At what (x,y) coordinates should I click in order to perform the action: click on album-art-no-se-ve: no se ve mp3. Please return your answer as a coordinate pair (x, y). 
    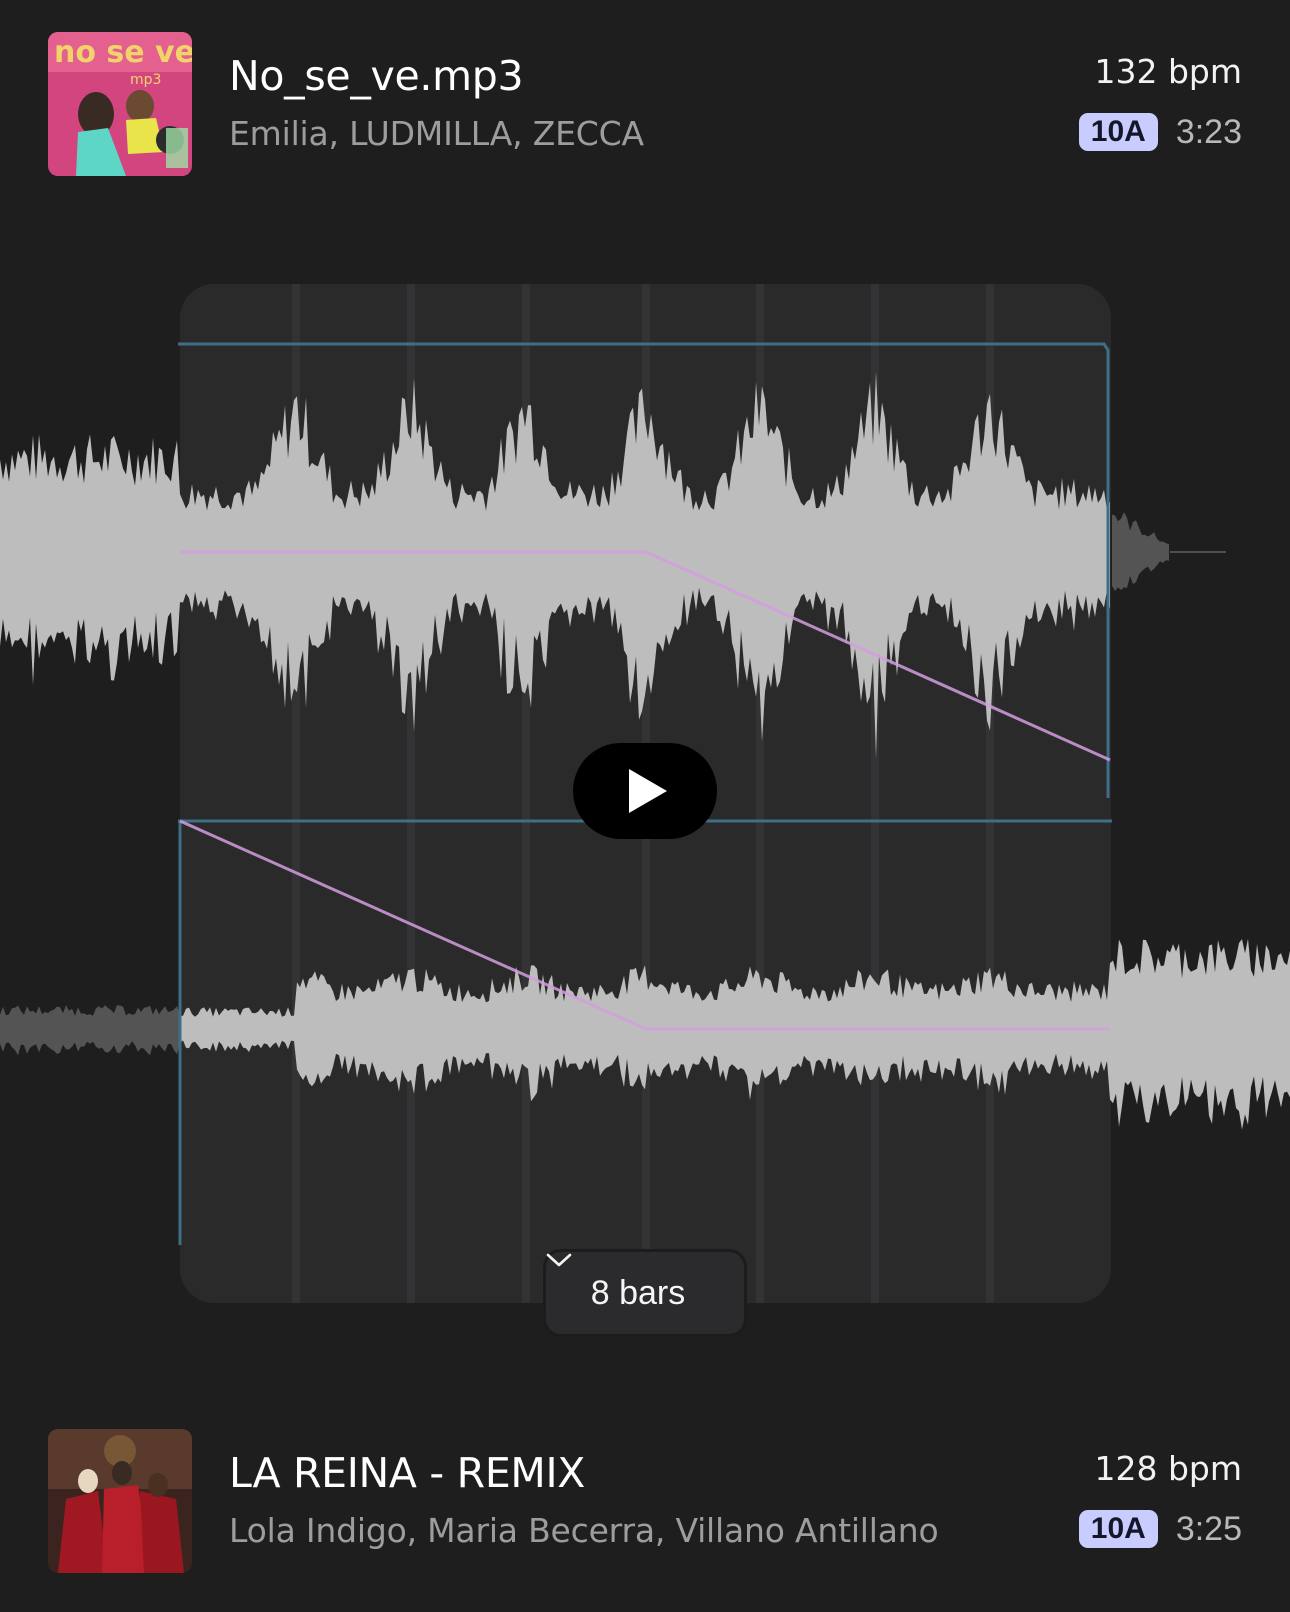
    Looking at the image, I should click on (120, 104).